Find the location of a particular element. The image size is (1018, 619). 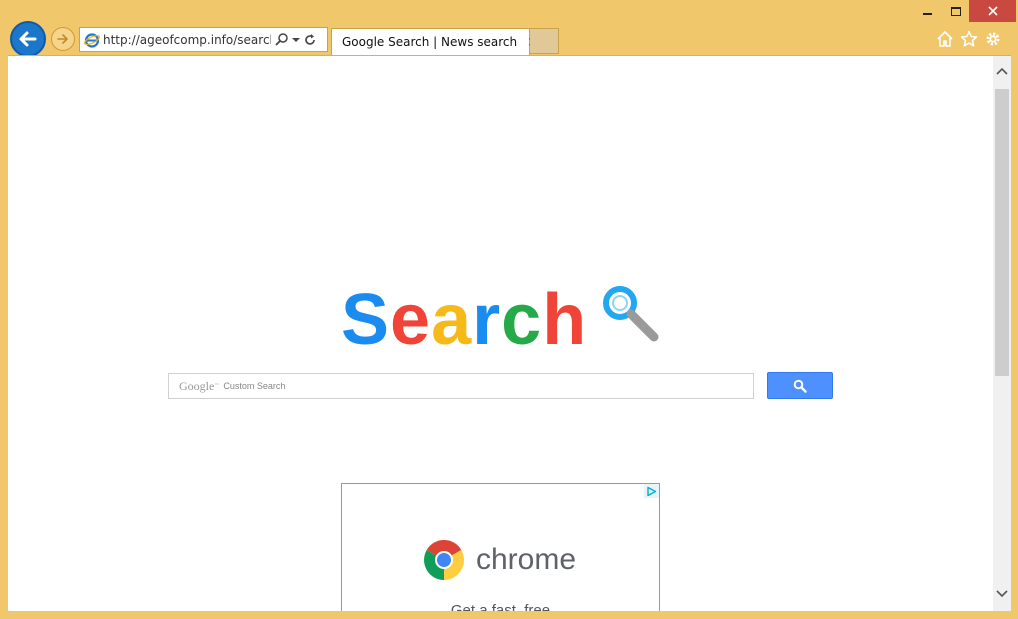

dropdown-arrow-icon is located at coordinates (296, 40).